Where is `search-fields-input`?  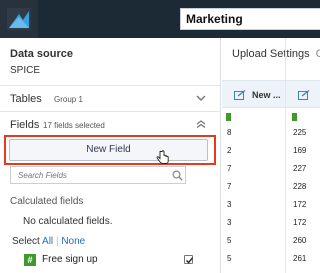
search-fields-input is located at coordinates (86, 175).